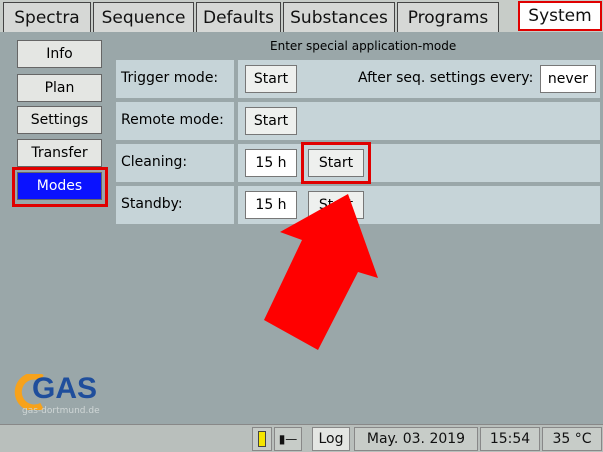 The image size is (603, 452). What do you see at coordinates (568, 79) in the screenshot?
I see `after-seq-field: never` at bounding box center [568, 79].